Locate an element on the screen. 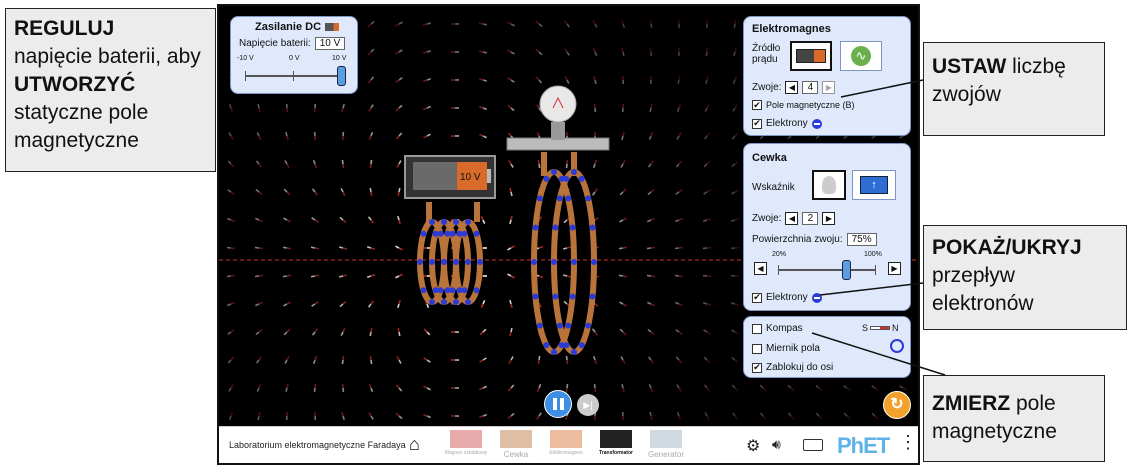 The height and width of the screenshot is (468, 1140). screen-label: Magnes sztabkowy is located at coordinates (466, 453).